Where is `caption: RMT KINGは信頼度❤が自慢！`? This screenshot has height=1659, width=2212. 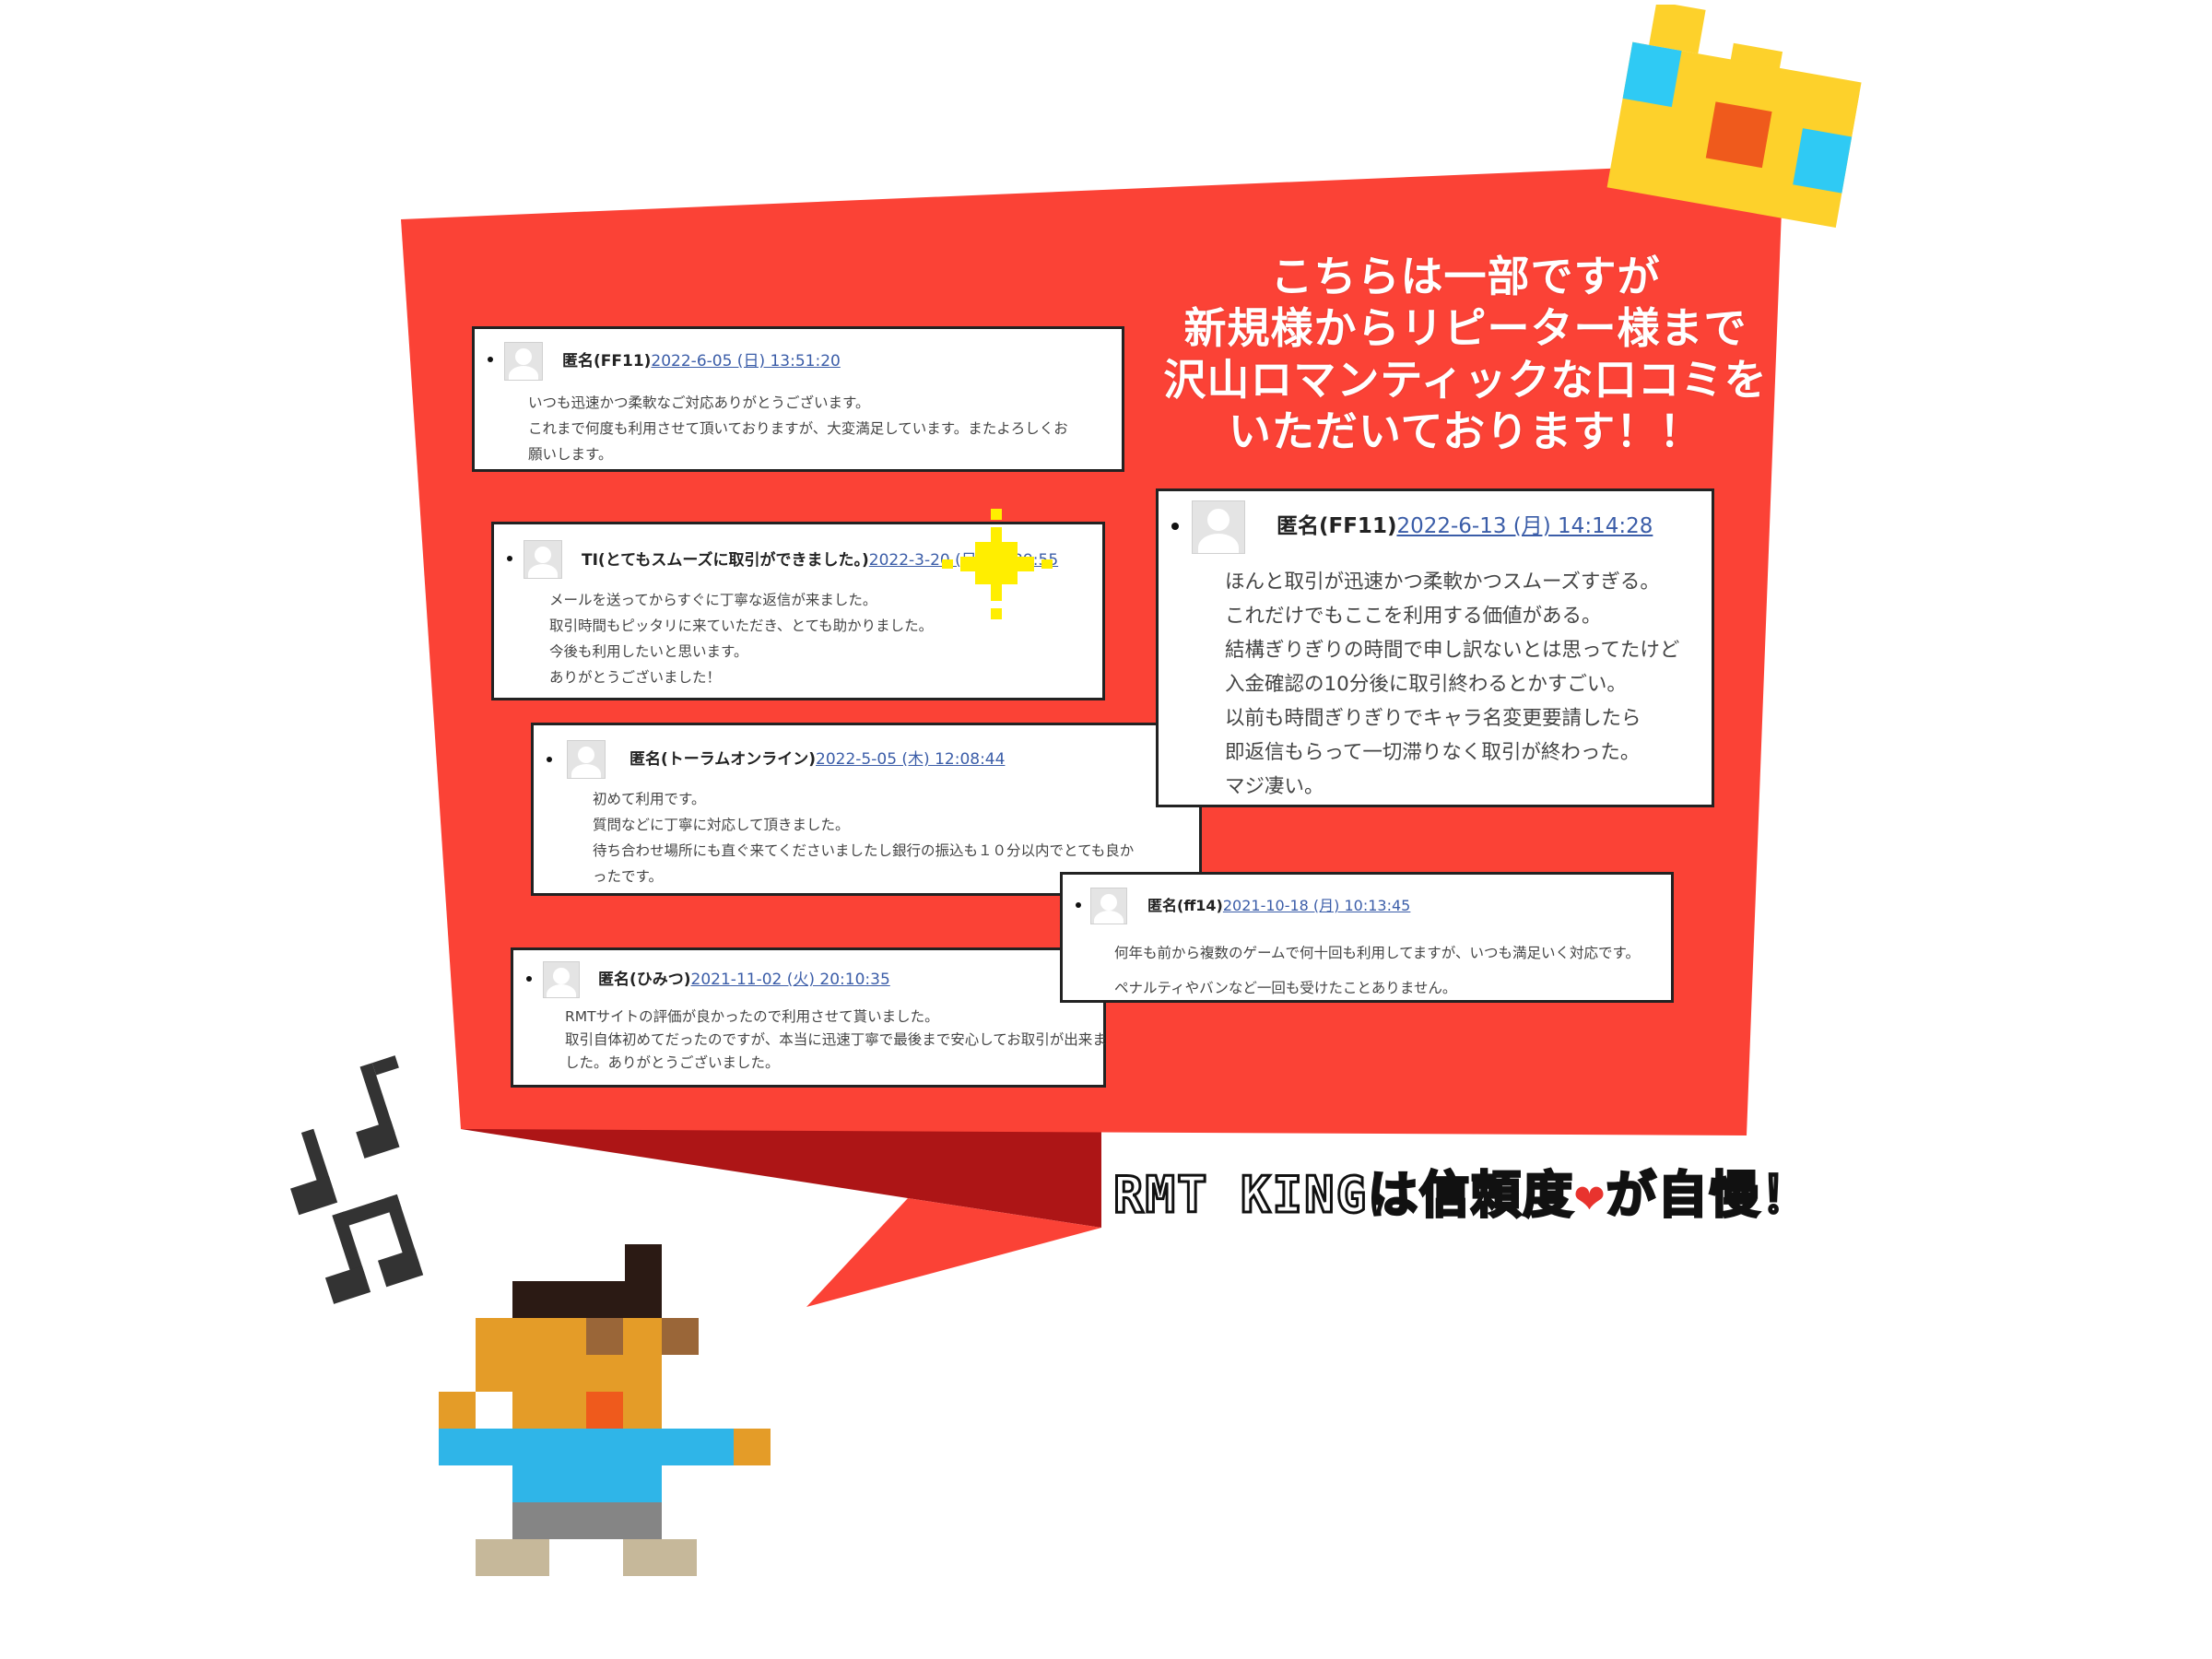
caption: RMT KINGは信頼度❤が自慢！ is located at coordinates (1462, 1190).